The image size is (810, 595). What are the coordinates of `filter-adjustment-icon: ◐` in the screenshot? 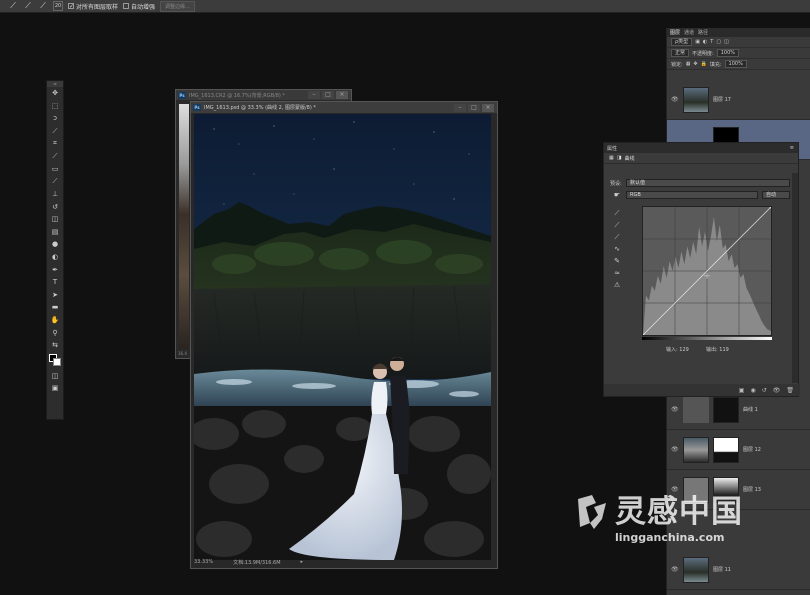 It's located at (705, 42).